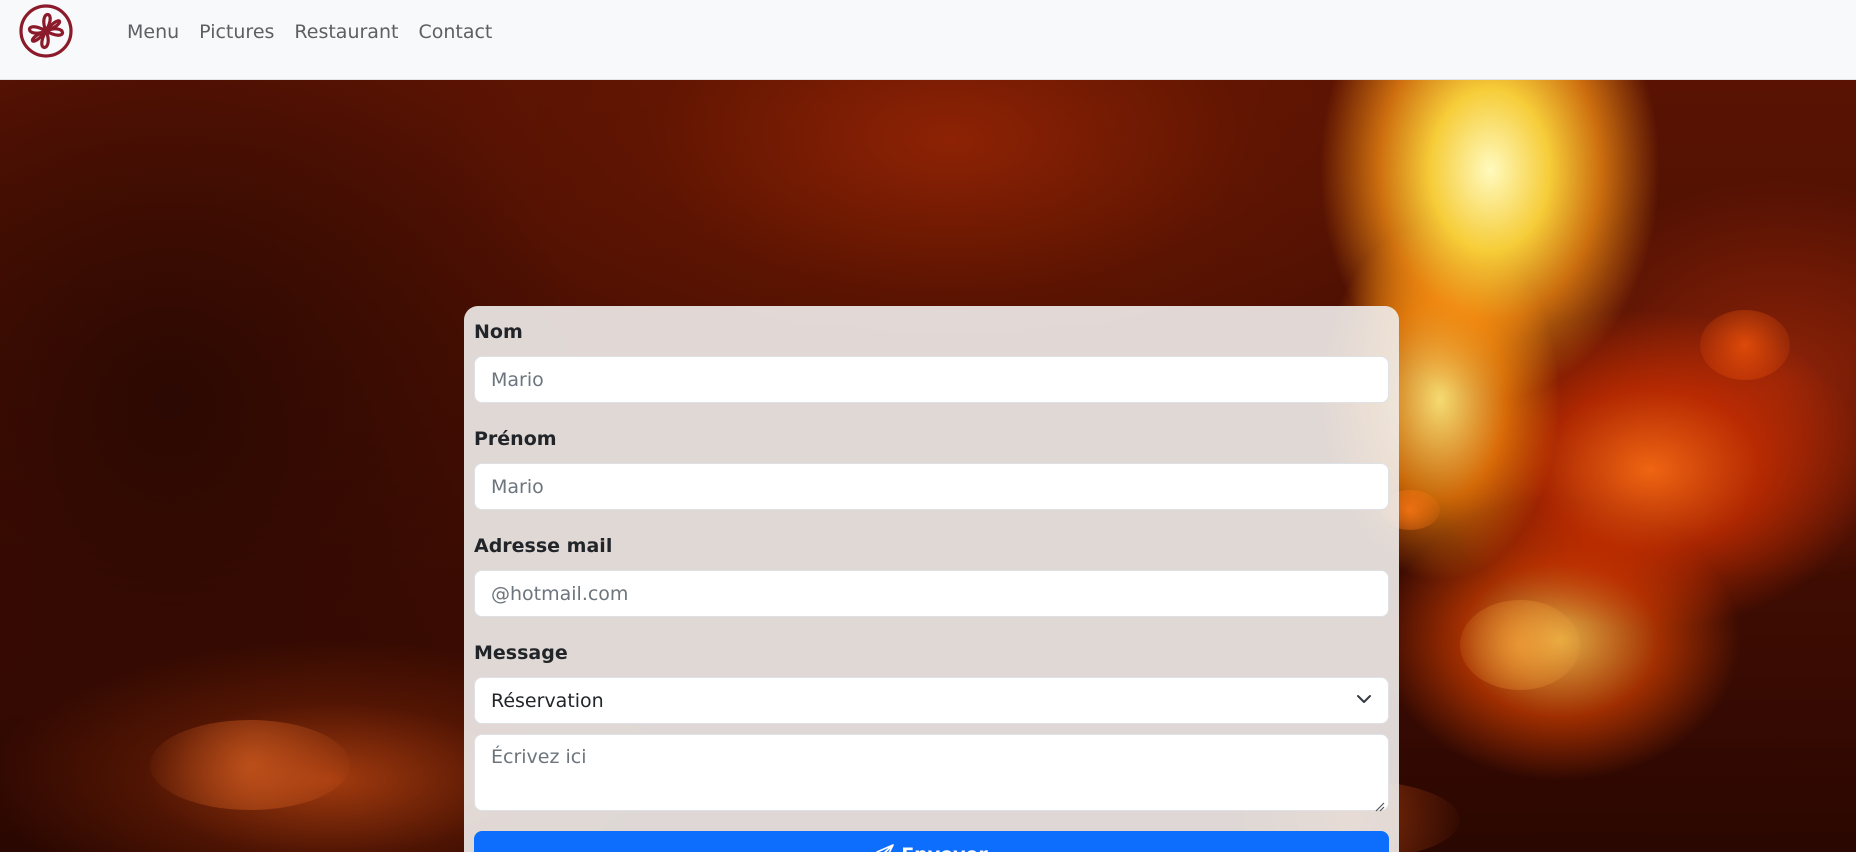 The width and height of the screenshot is (1856, 852). I want to click on chevron-down-icon, so click(1364, 701).